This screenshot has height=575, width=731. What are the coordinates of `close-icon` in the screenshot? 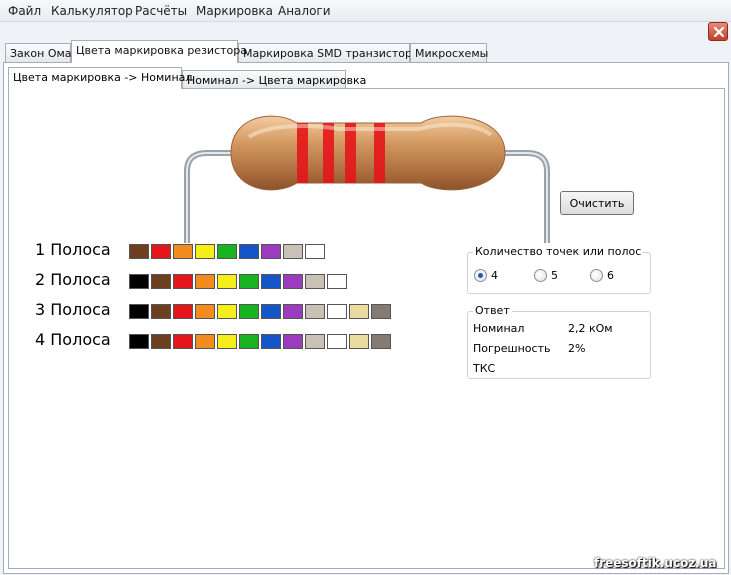 It's located at (719, 32).